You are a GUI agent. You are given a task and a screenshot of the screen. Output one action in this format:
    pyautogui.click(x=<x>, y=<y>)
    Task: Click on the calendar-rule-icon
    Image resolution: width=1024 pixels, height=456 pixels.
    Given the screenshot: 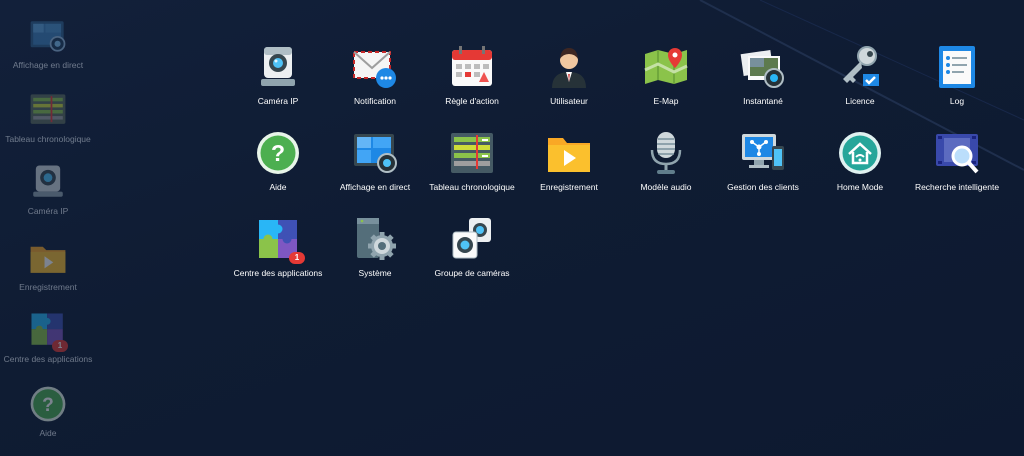 What is the action you would take?
    pyautogui.click(x=472, y=67)
    